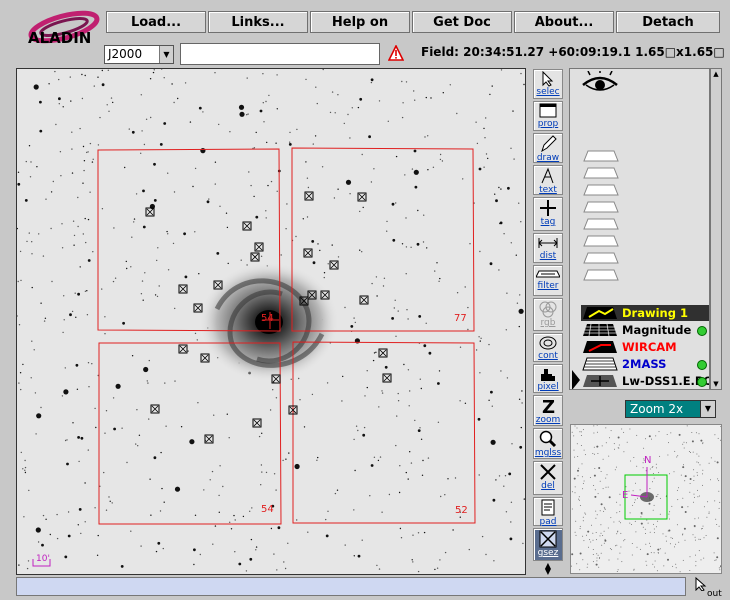 The image size is (730, 600). What do you see at coordinates (548, 539) in the screenshot?
I see `grid-icon` at bounding box center [548, 539].